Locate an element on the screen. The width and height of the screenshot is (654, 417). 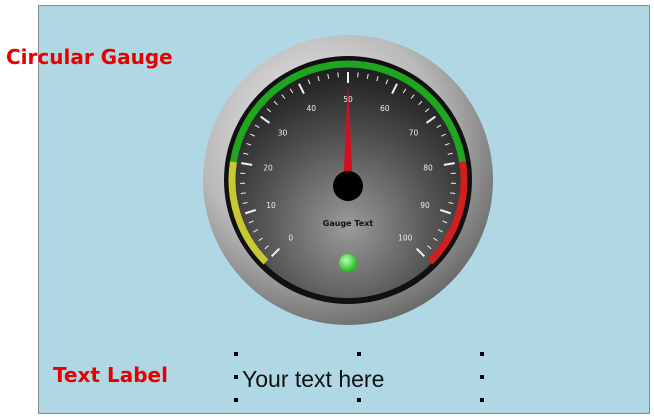
gauge-tick-label: 100 is located at coordinates (405, 237).